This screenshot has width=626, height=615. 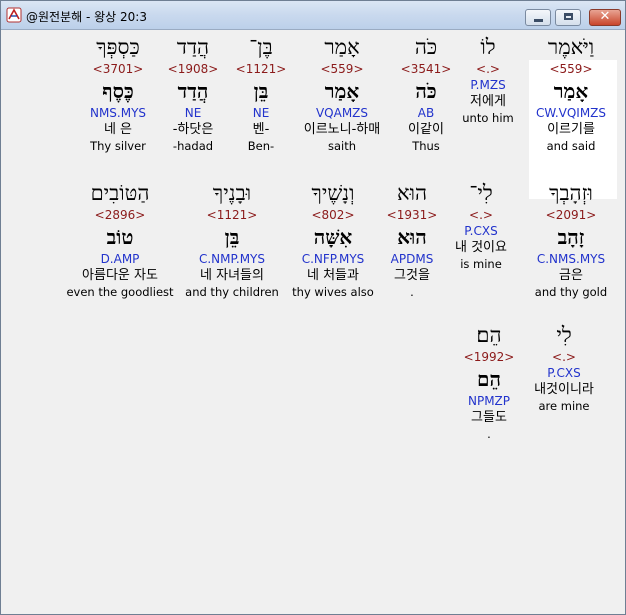 What do you see at coordinates (426, 113) in the screenshot?
I see `parsing-code: AB` at bounding box center [426, 113].